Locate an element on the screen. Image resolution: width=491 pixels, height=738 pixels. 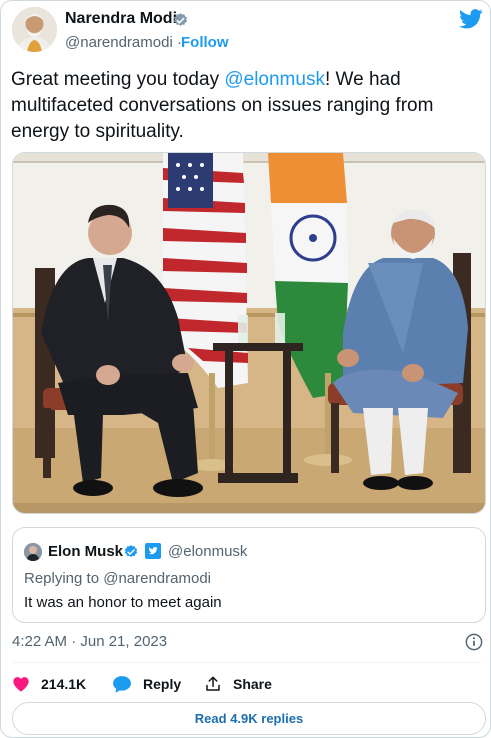
reply-label: Reply is located at coordinates (162, 684).